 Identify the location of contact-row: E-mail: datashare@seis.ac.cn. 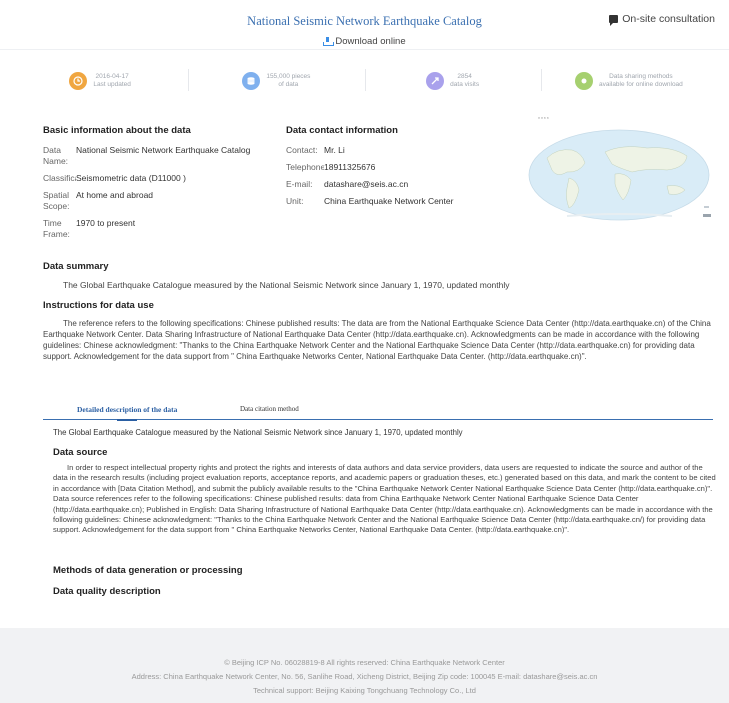
(391, 184).